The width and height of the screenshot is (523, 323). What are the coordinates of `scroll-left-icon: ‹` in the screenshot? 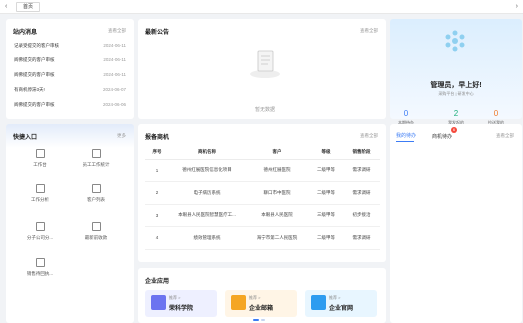 It's located at (6, 7).